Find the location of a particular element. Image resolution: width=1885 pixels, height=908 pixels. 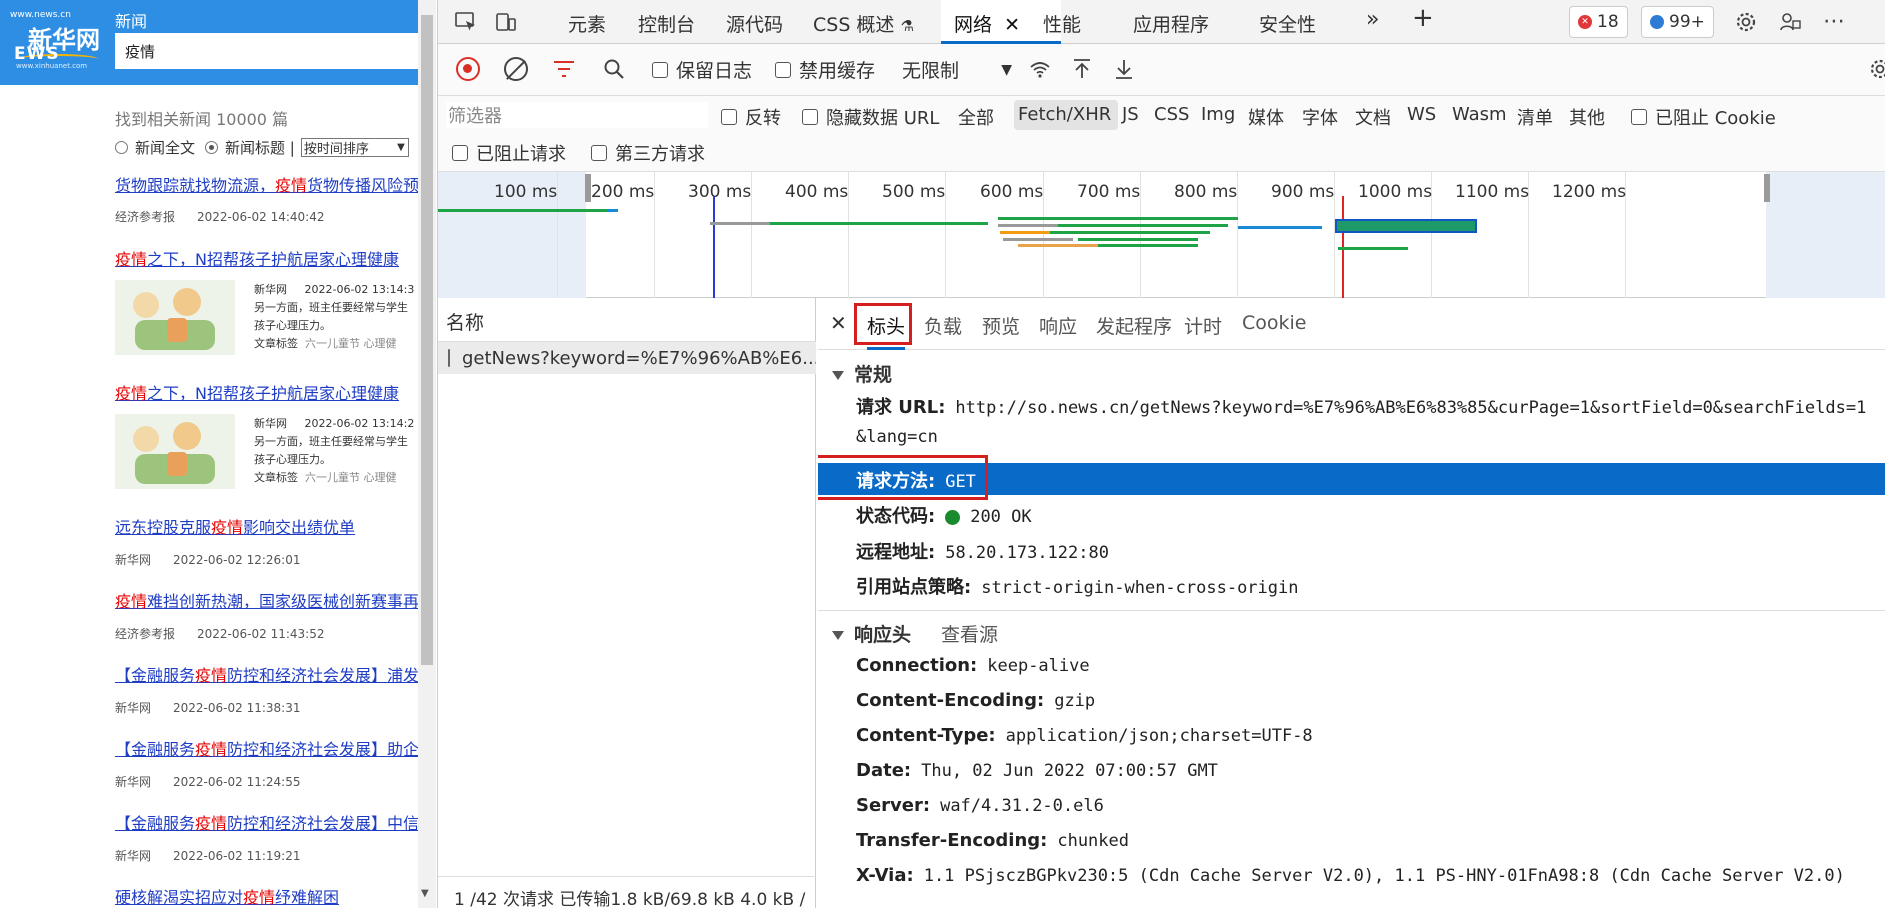

radio-title is located at coordinates (212, 147).